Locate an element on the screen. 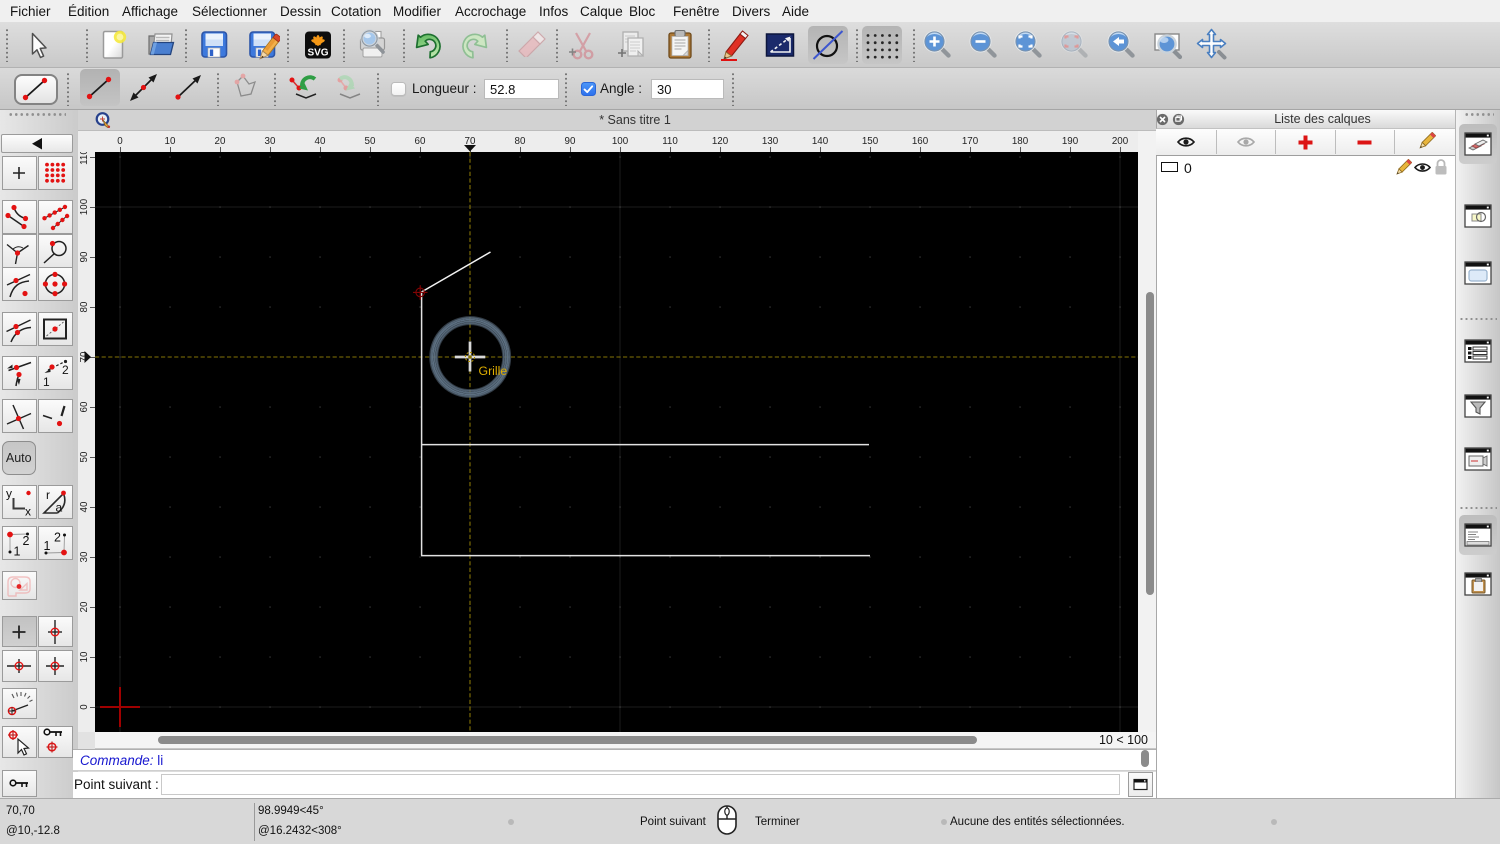 This screenshot has height=844, width=1500. svg-text: r is located at coordinates (48, 495).